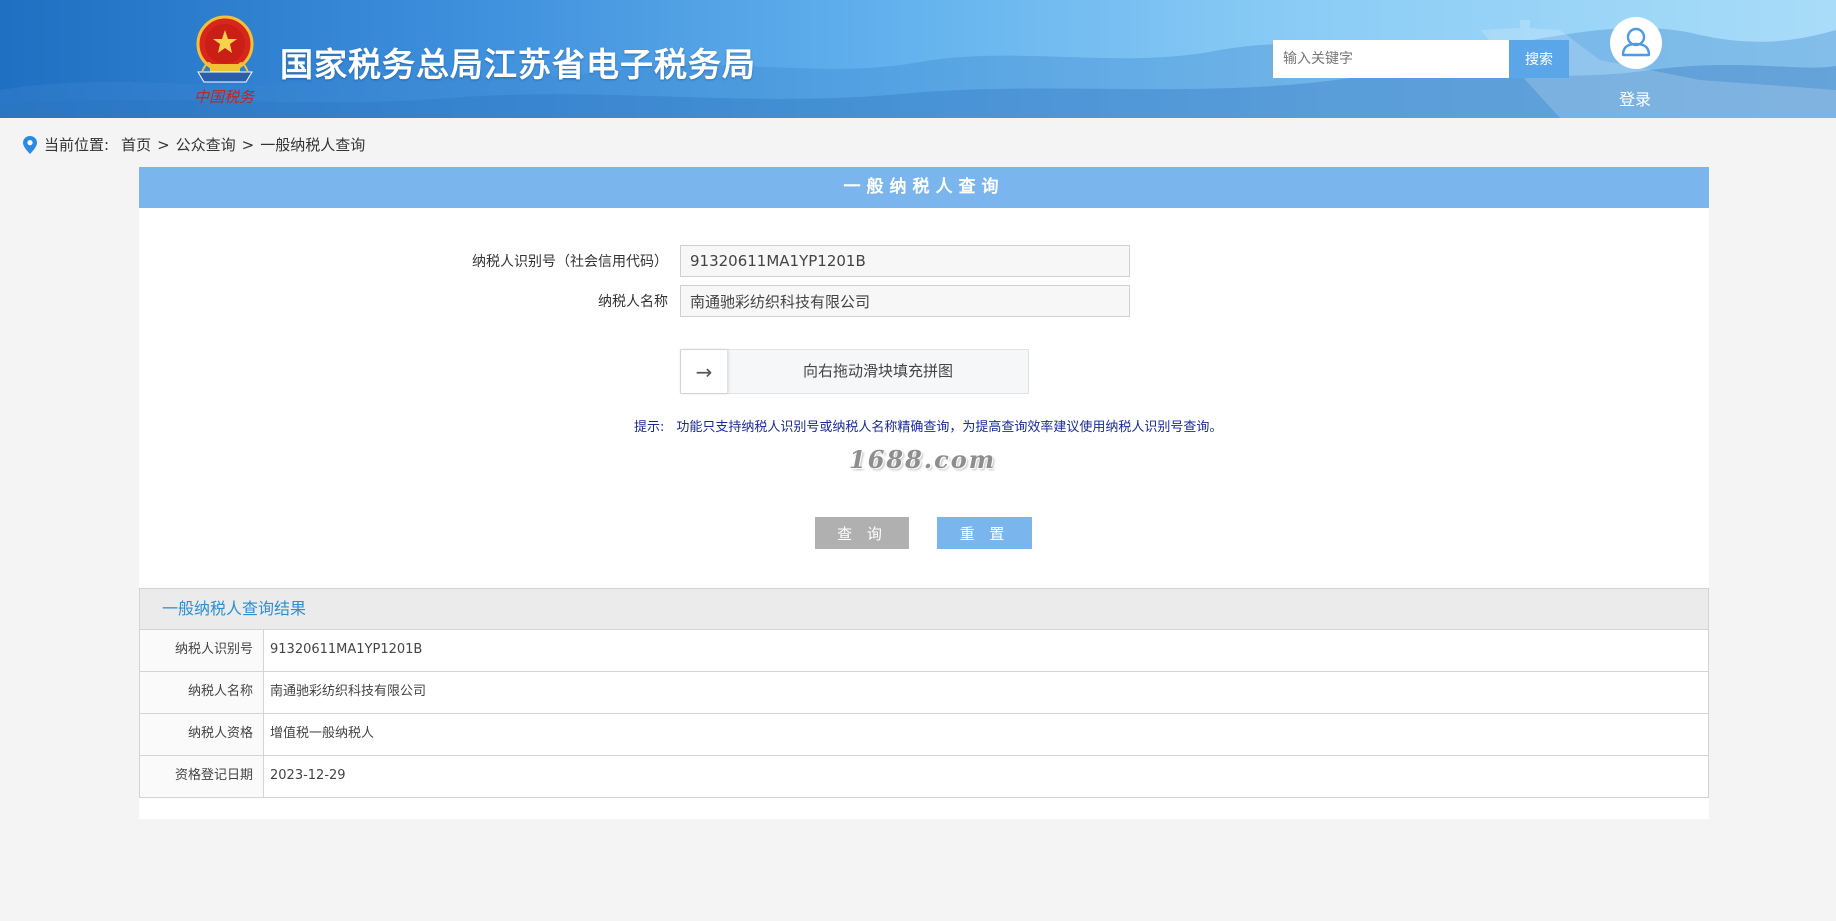 The image size is (1836, 921). I want to click on arrow-right-icon: →, so click(704, 371).